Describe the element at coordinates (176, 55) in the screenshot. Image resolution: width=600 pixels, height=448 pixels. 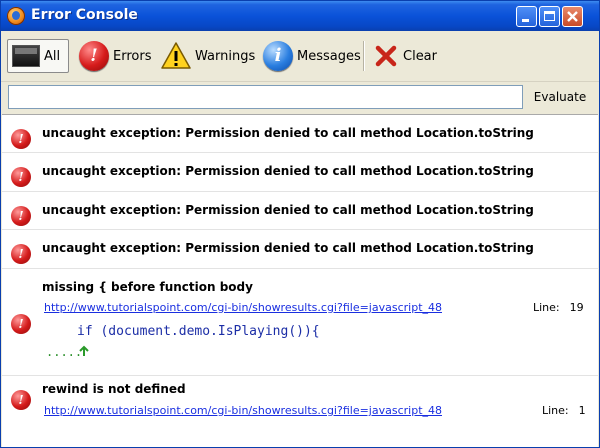
I see `warning-icon` at that location.